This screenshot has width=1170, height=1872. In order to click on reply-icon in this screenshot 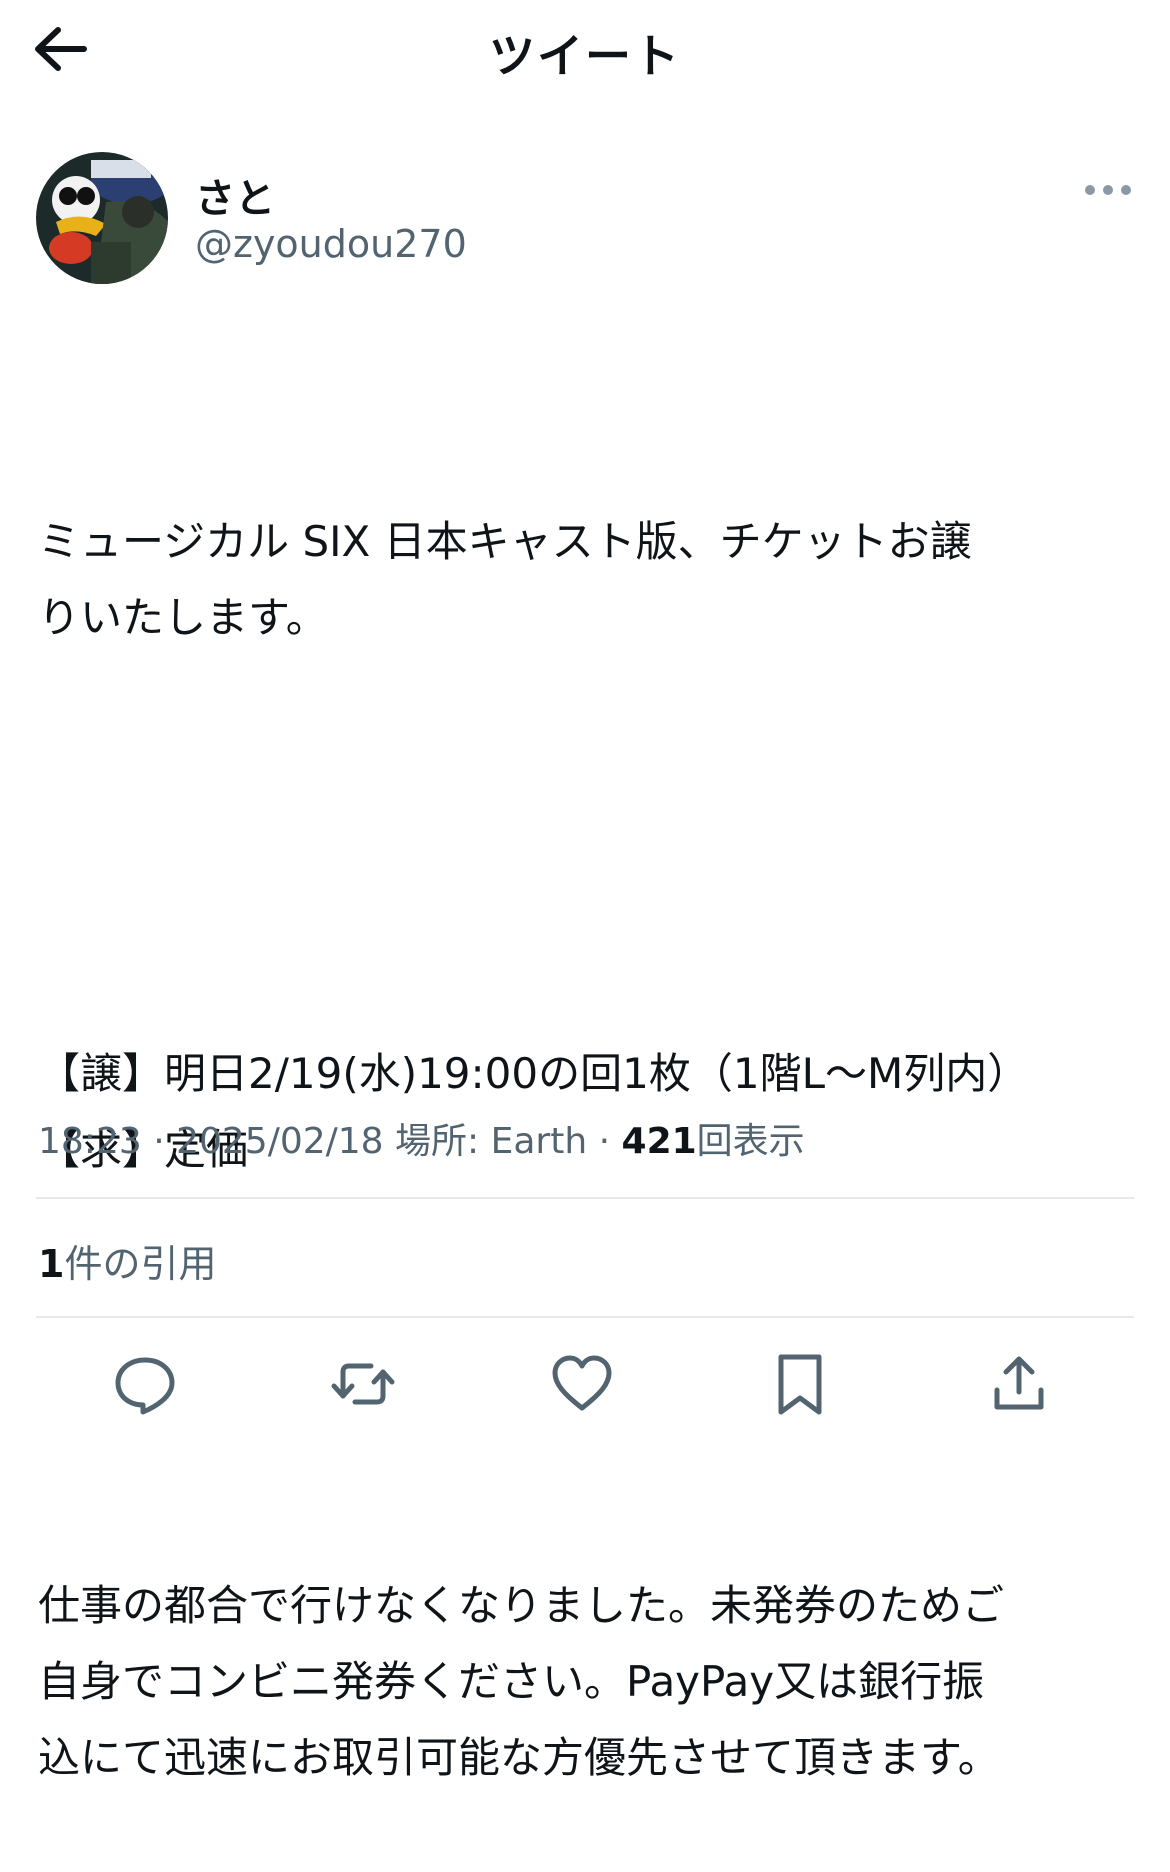, I will do `click(145, 1386)`.